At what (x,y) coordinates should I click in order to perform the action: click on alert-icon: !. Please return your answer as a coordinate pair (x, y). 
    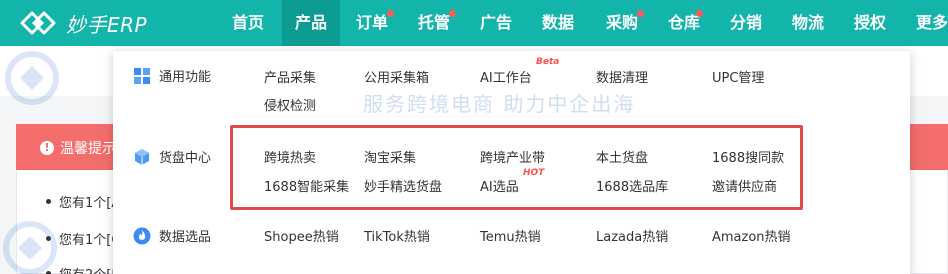
    Looking at the image, I should click on (47, 148).